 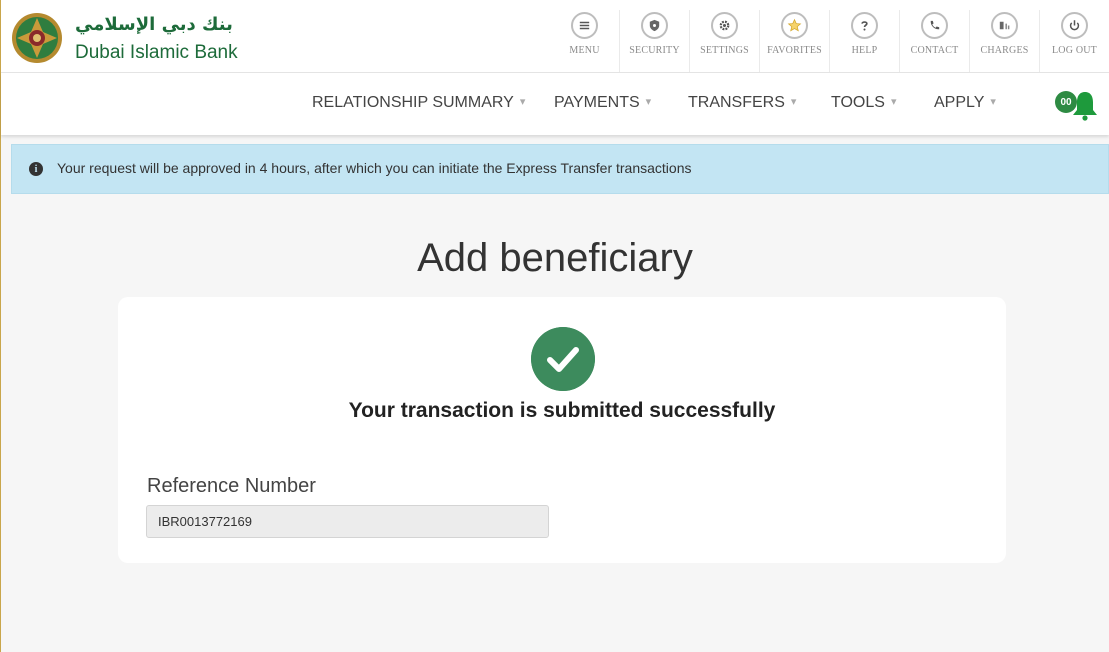 I want to click on settings-label: SETTINGS, so click(x=724, y=50).